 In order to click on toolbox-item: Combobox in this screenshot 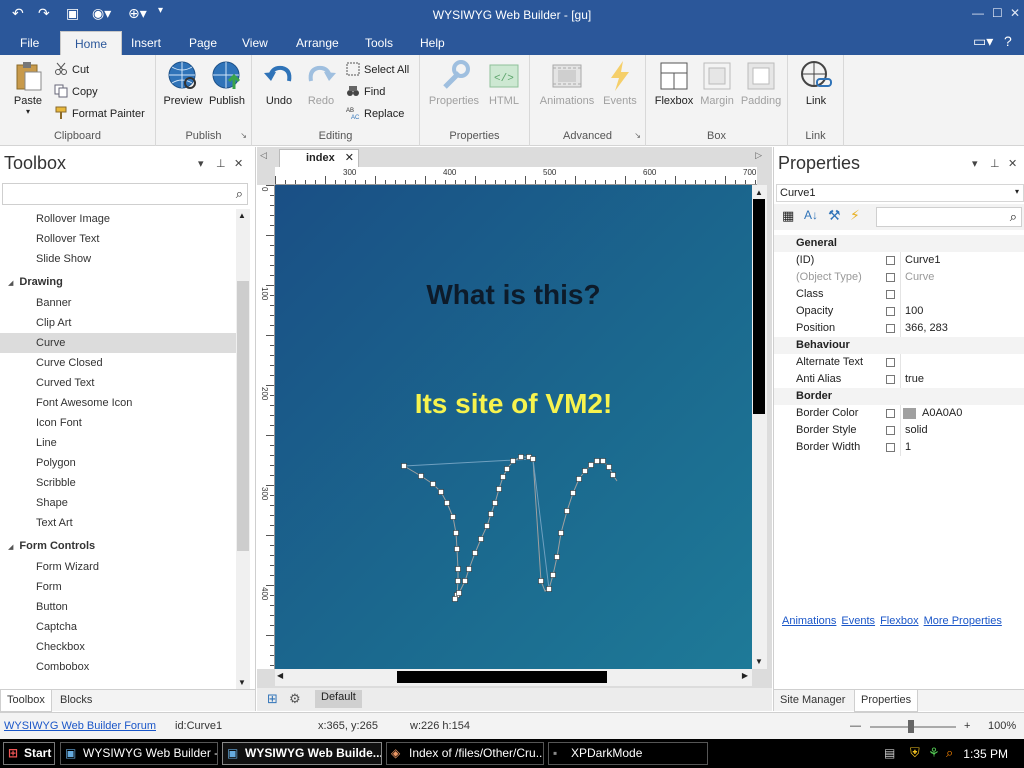, I will do `click(118, 667)`.